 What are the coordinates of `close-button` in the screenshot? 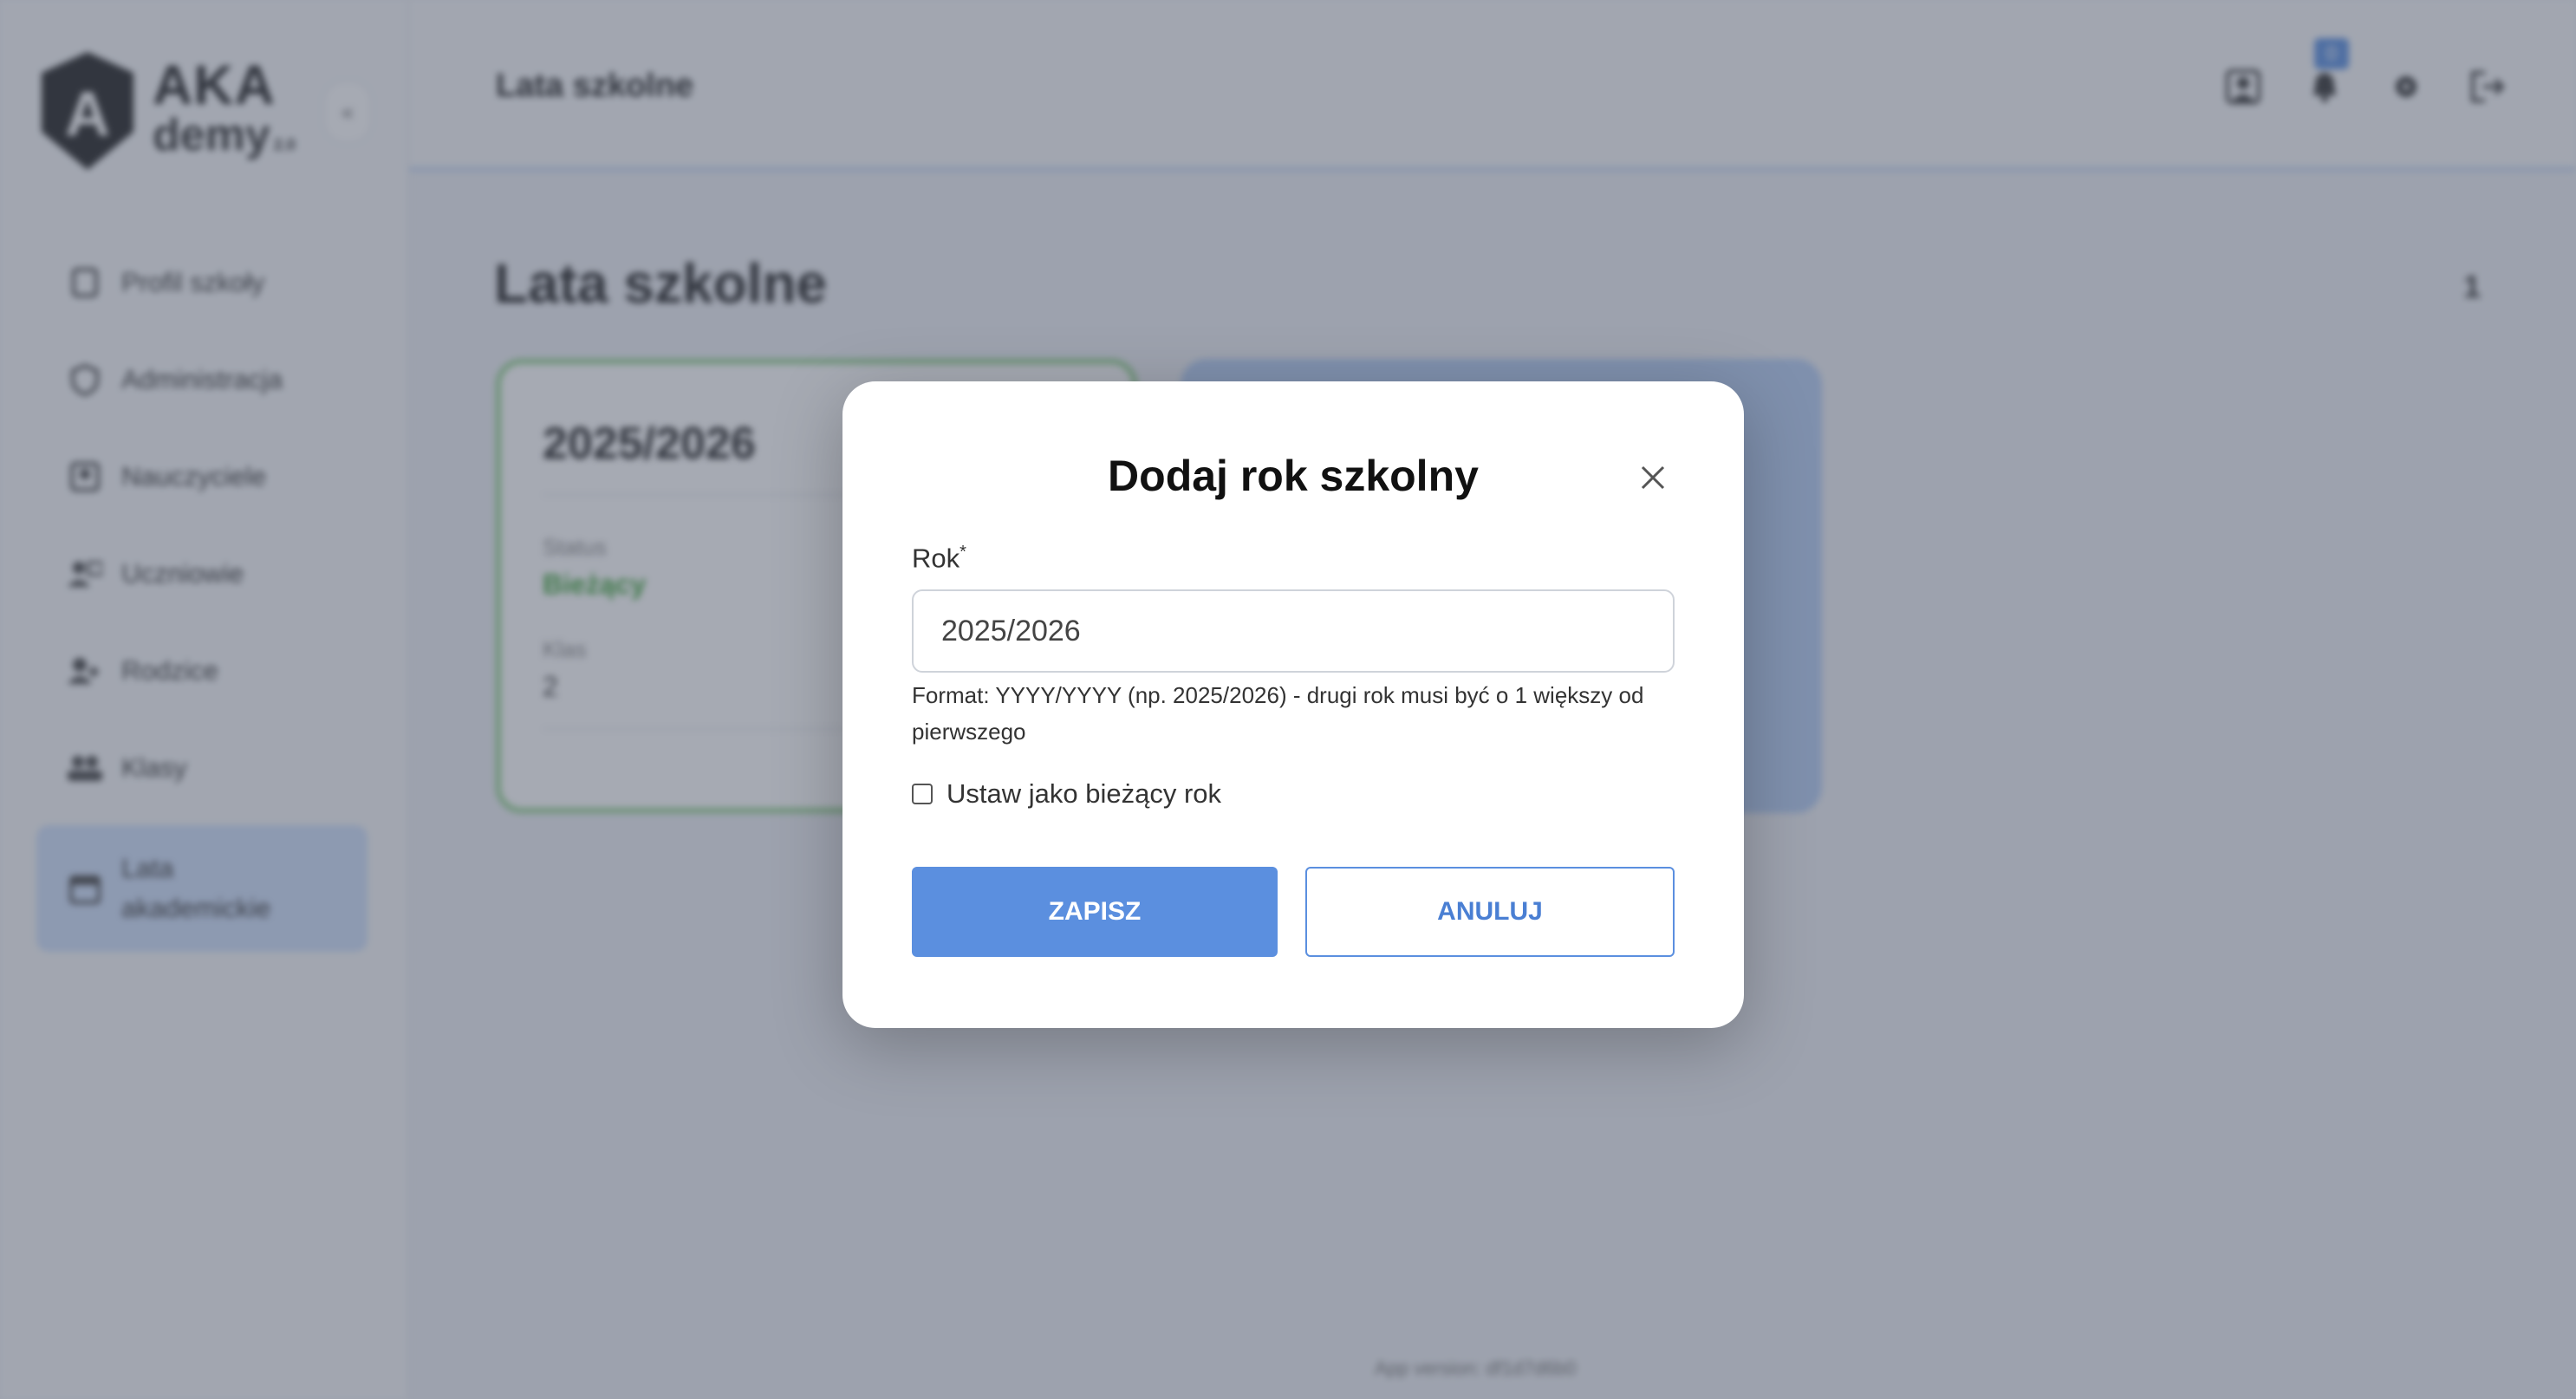 It's located at (1653, 477).